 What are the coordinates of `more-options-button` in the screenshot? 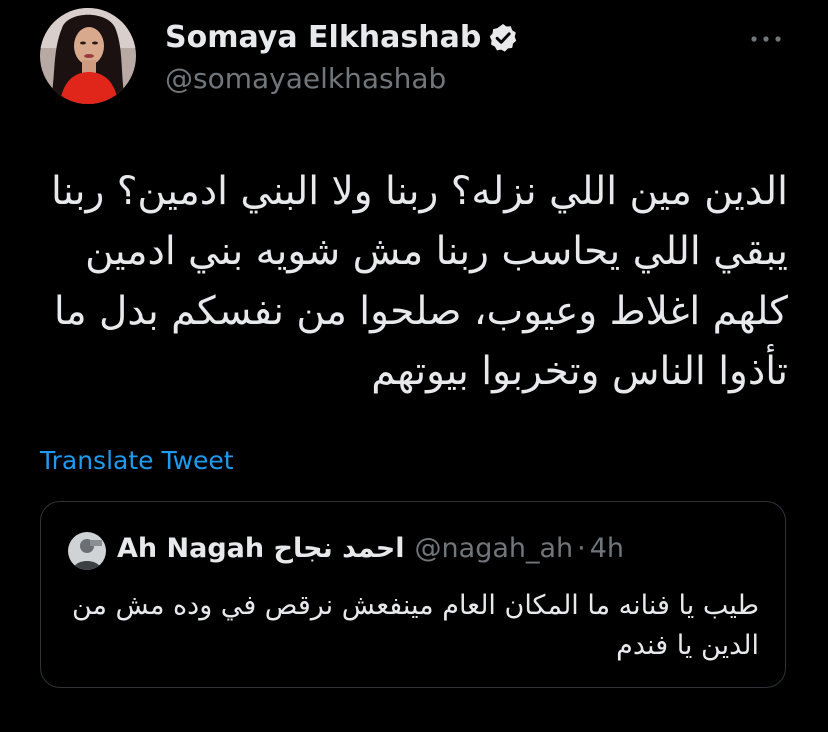 It's located at (766, 39).